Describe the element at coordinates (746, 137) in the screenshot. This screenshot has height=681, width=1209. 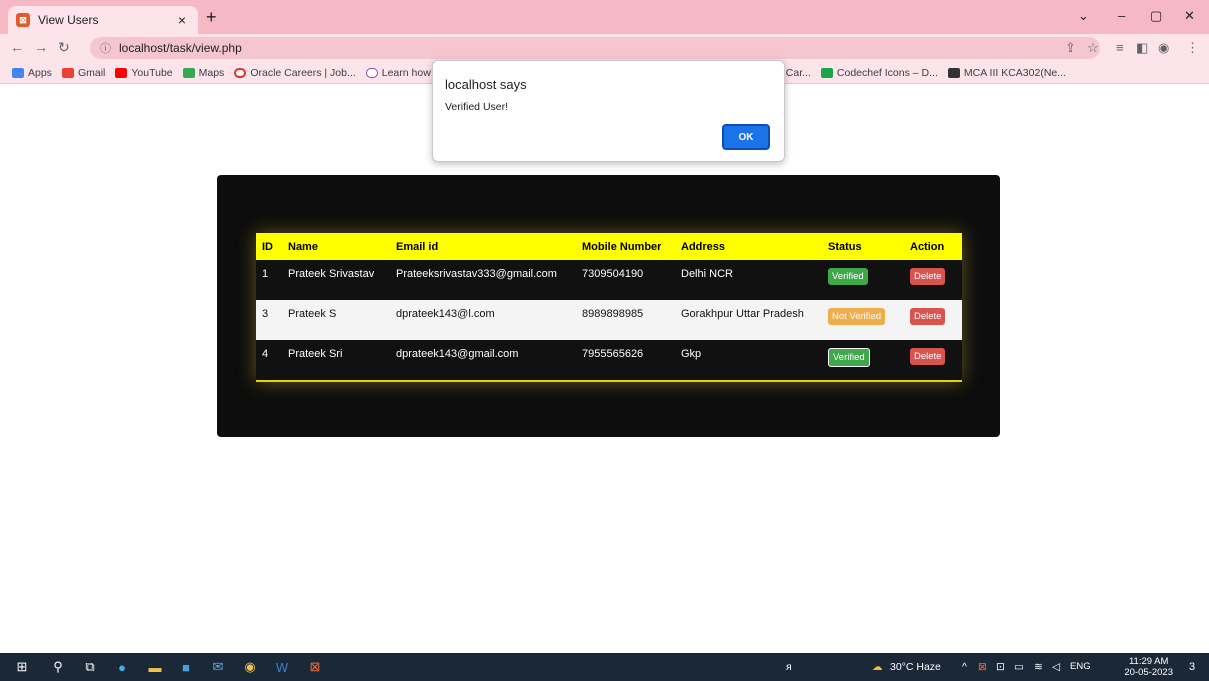
I see `ok-button: OK` at that location.